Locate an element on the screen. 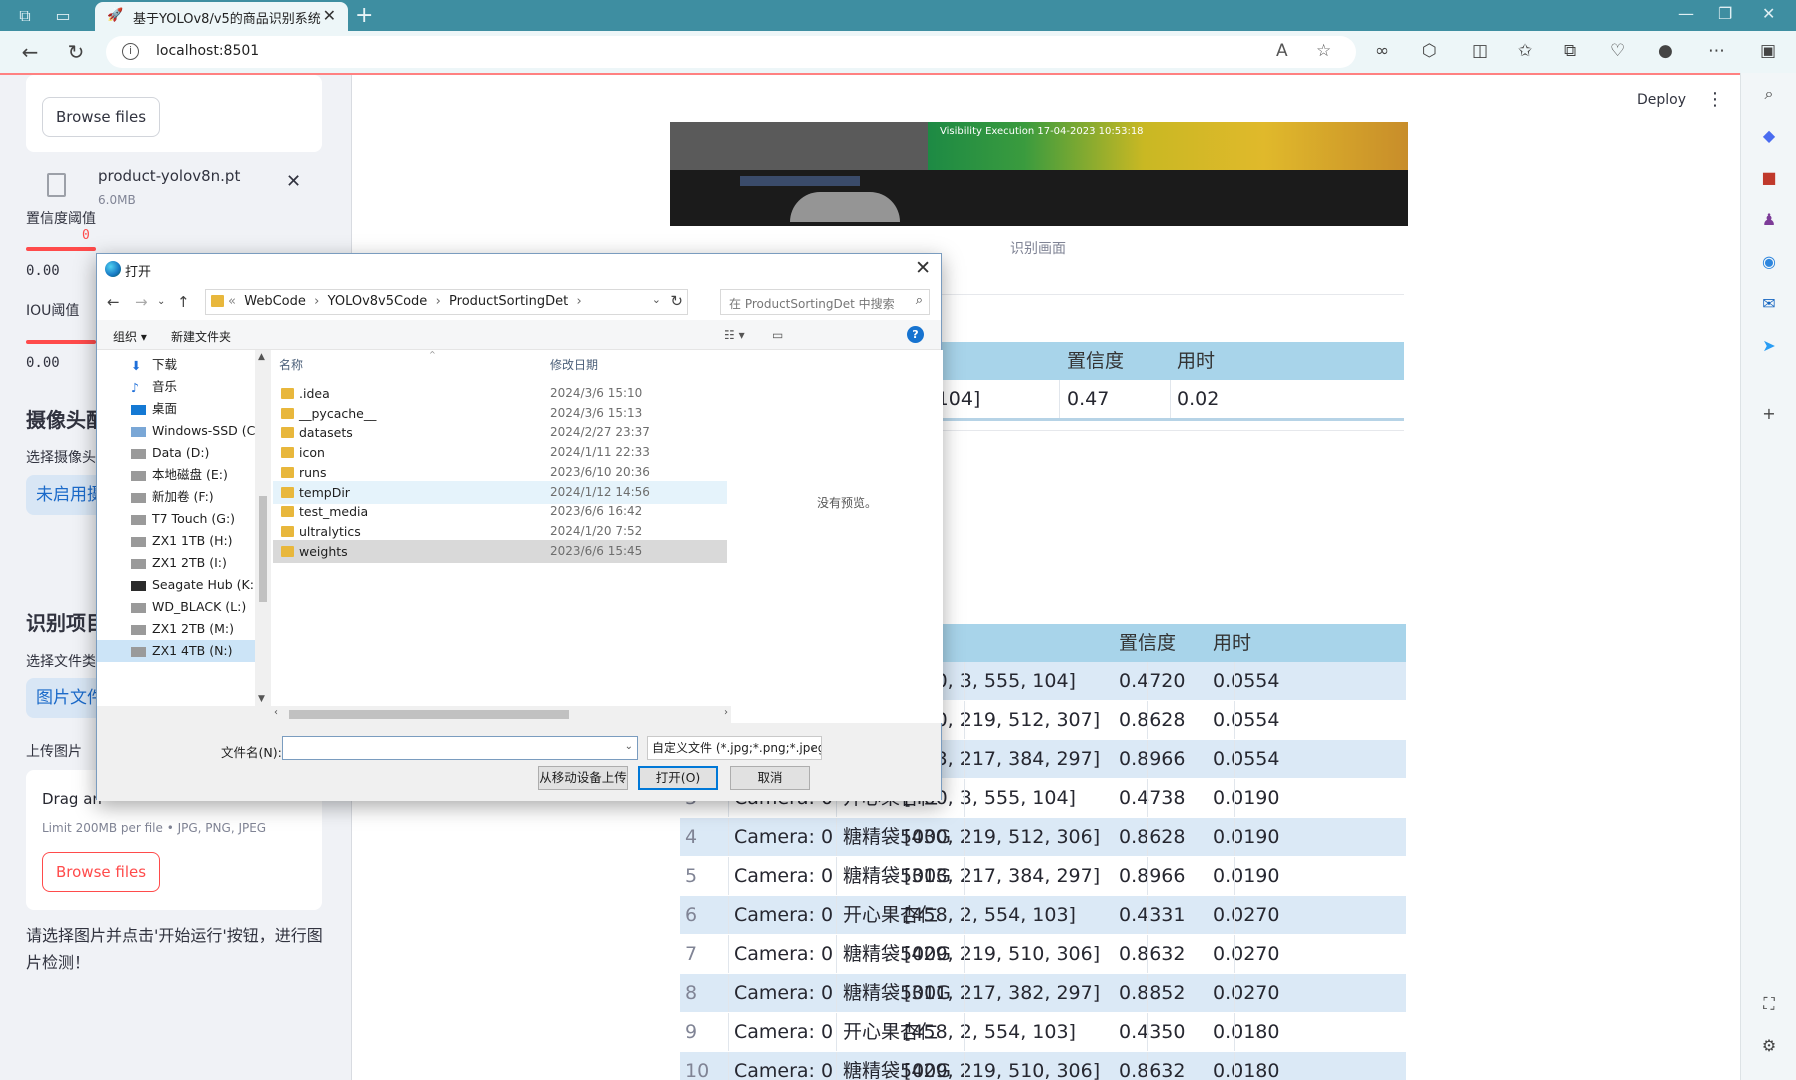 The width and height of the screenshot is (1796, 1080). tree-item: WD_BLACK (L:) is located at coordinates (193, 607).